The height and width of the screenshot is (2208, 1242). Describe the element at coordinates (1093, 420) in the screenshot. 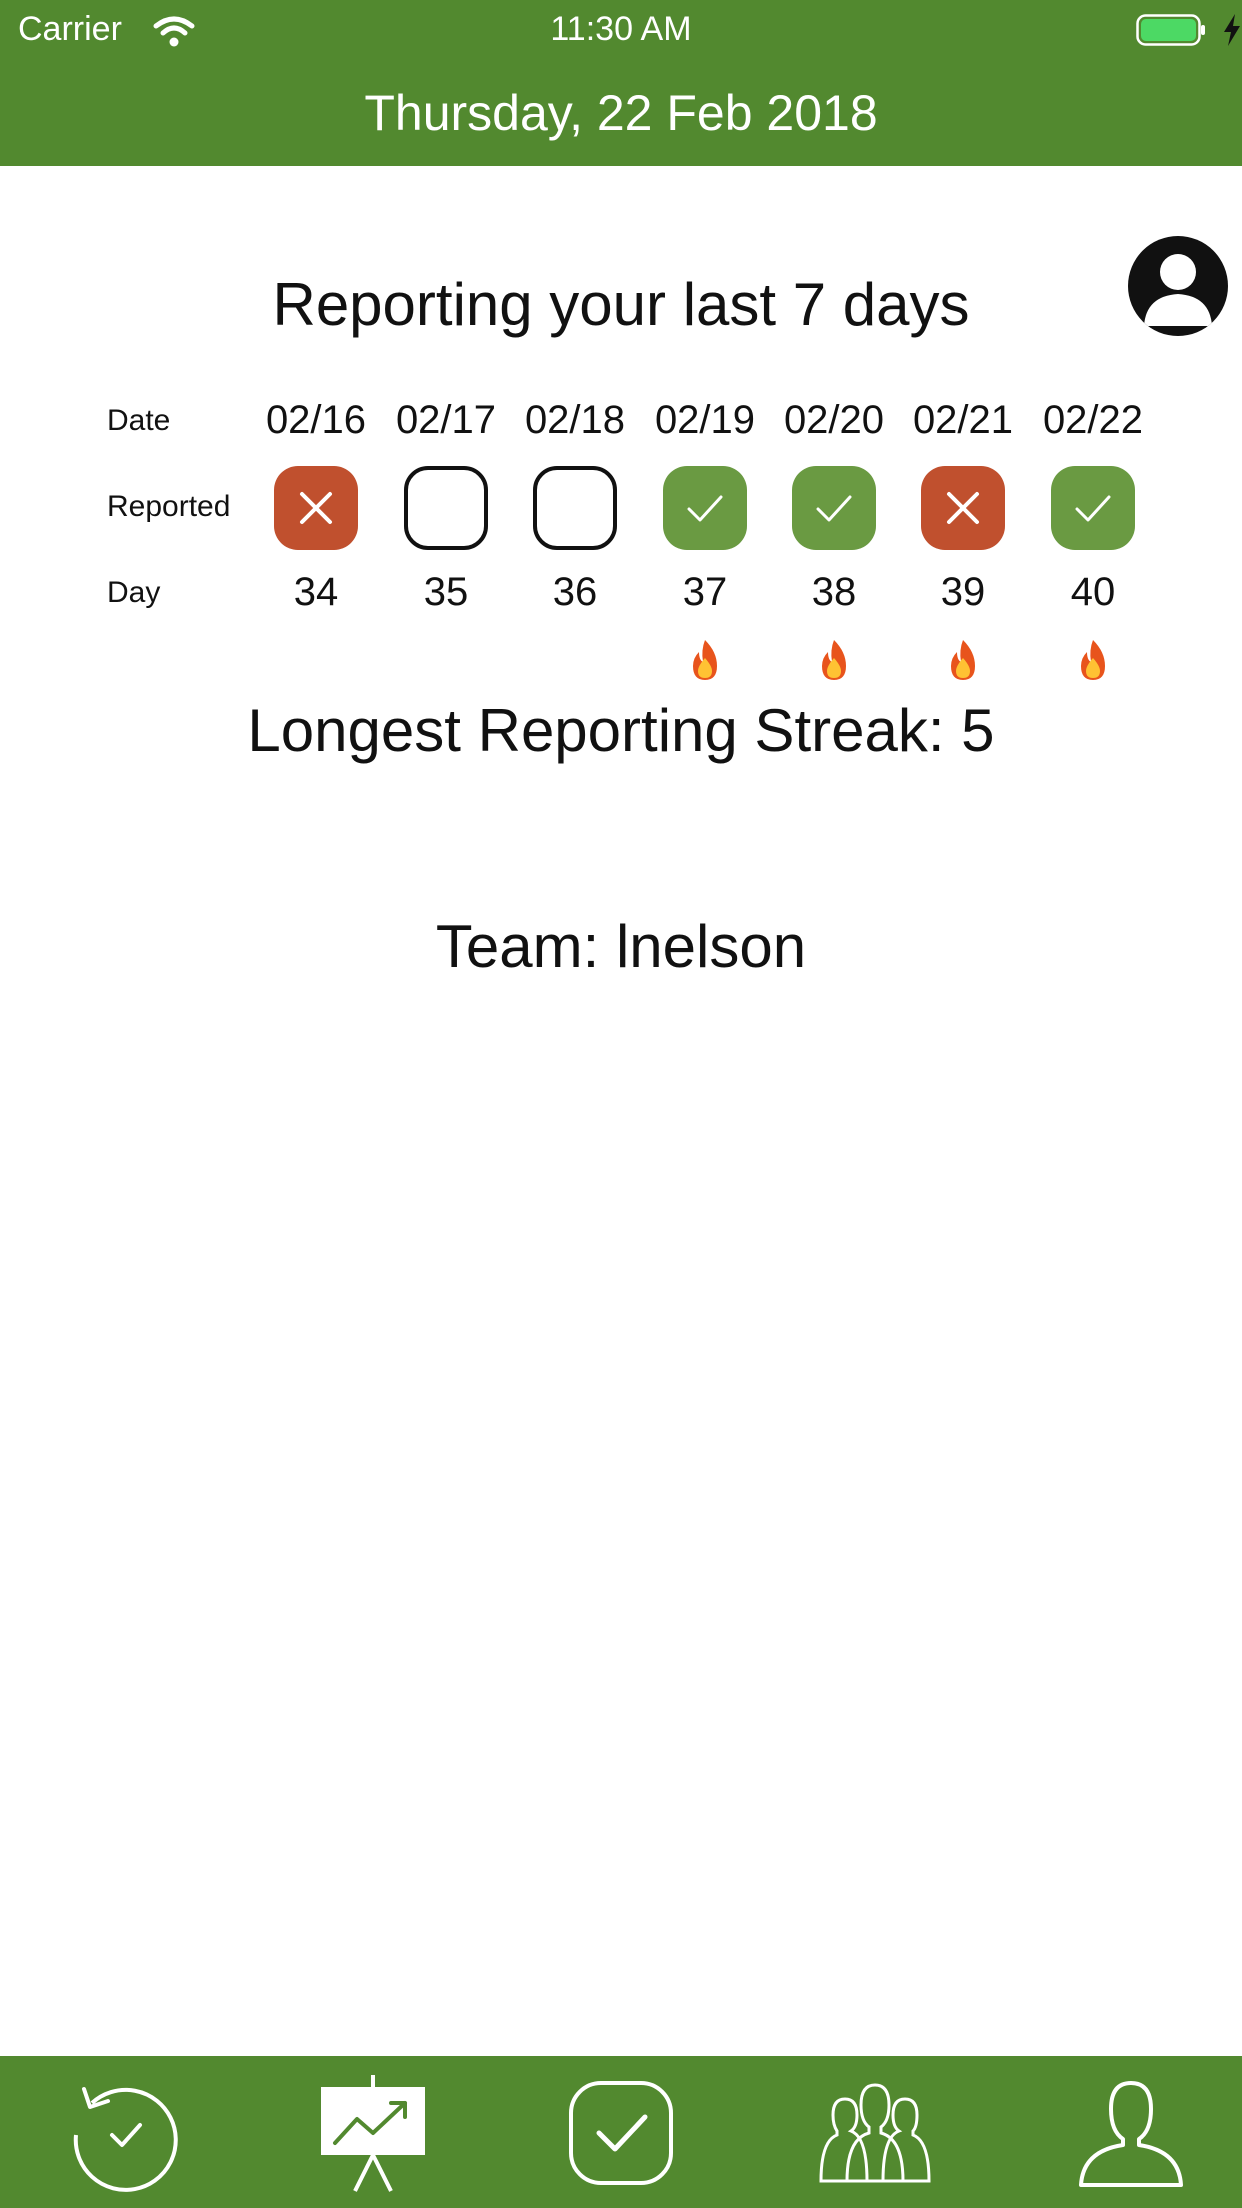

I see `date-cell: 02/22` at that location.